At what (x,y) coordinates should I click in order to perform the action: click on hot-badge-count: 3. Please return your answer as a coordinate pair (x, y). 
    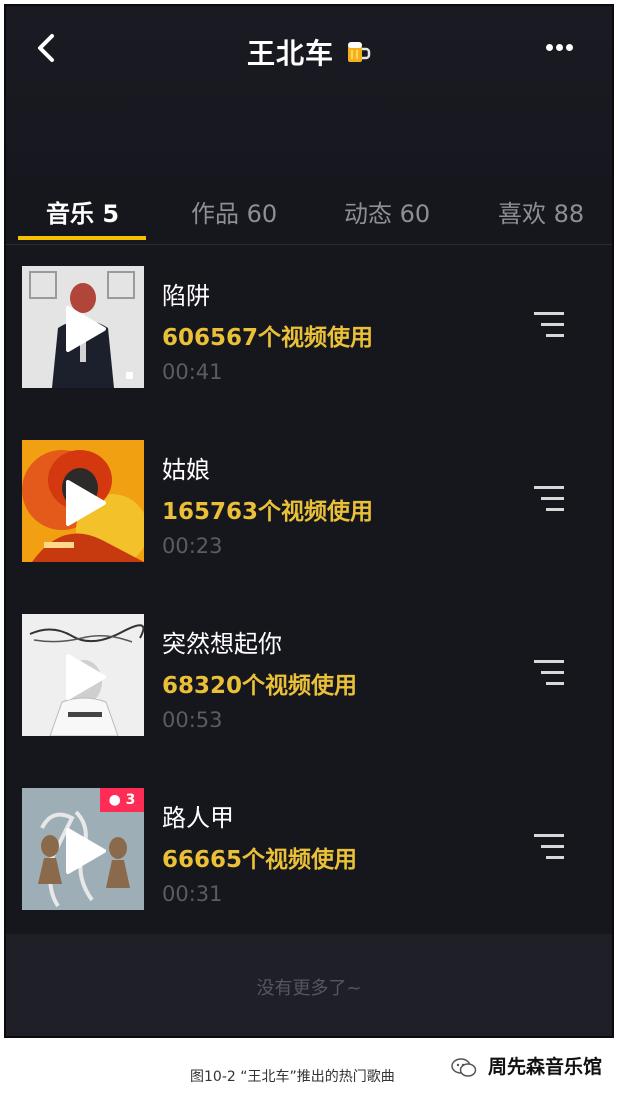
    Looking at the image, I should click on (130, 800).